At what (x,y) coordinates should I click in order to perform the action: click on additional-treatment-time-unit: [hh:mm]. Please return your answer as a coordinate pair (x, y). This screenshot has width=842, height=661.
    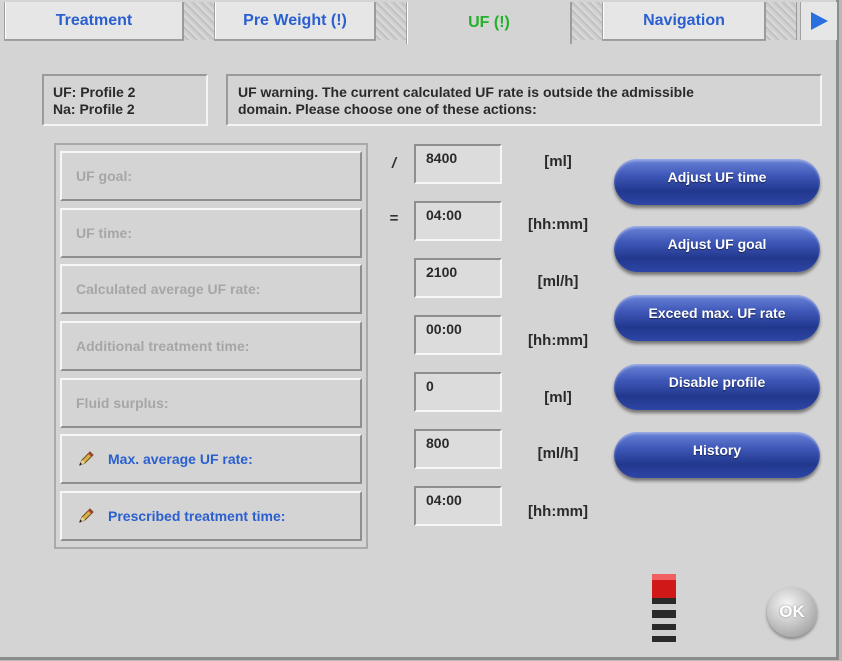
    Looking at the image, I should click on (558, 340).